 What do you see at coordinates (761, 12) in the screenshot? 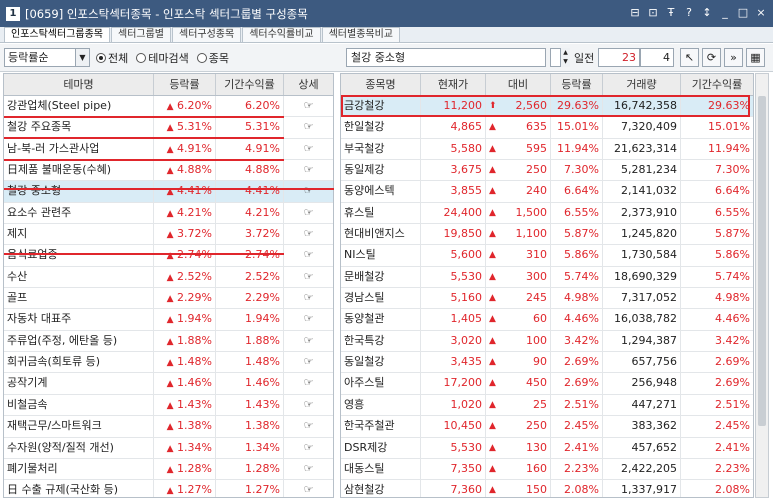
I see `close-button: ×` at bounding box center [761, 12].